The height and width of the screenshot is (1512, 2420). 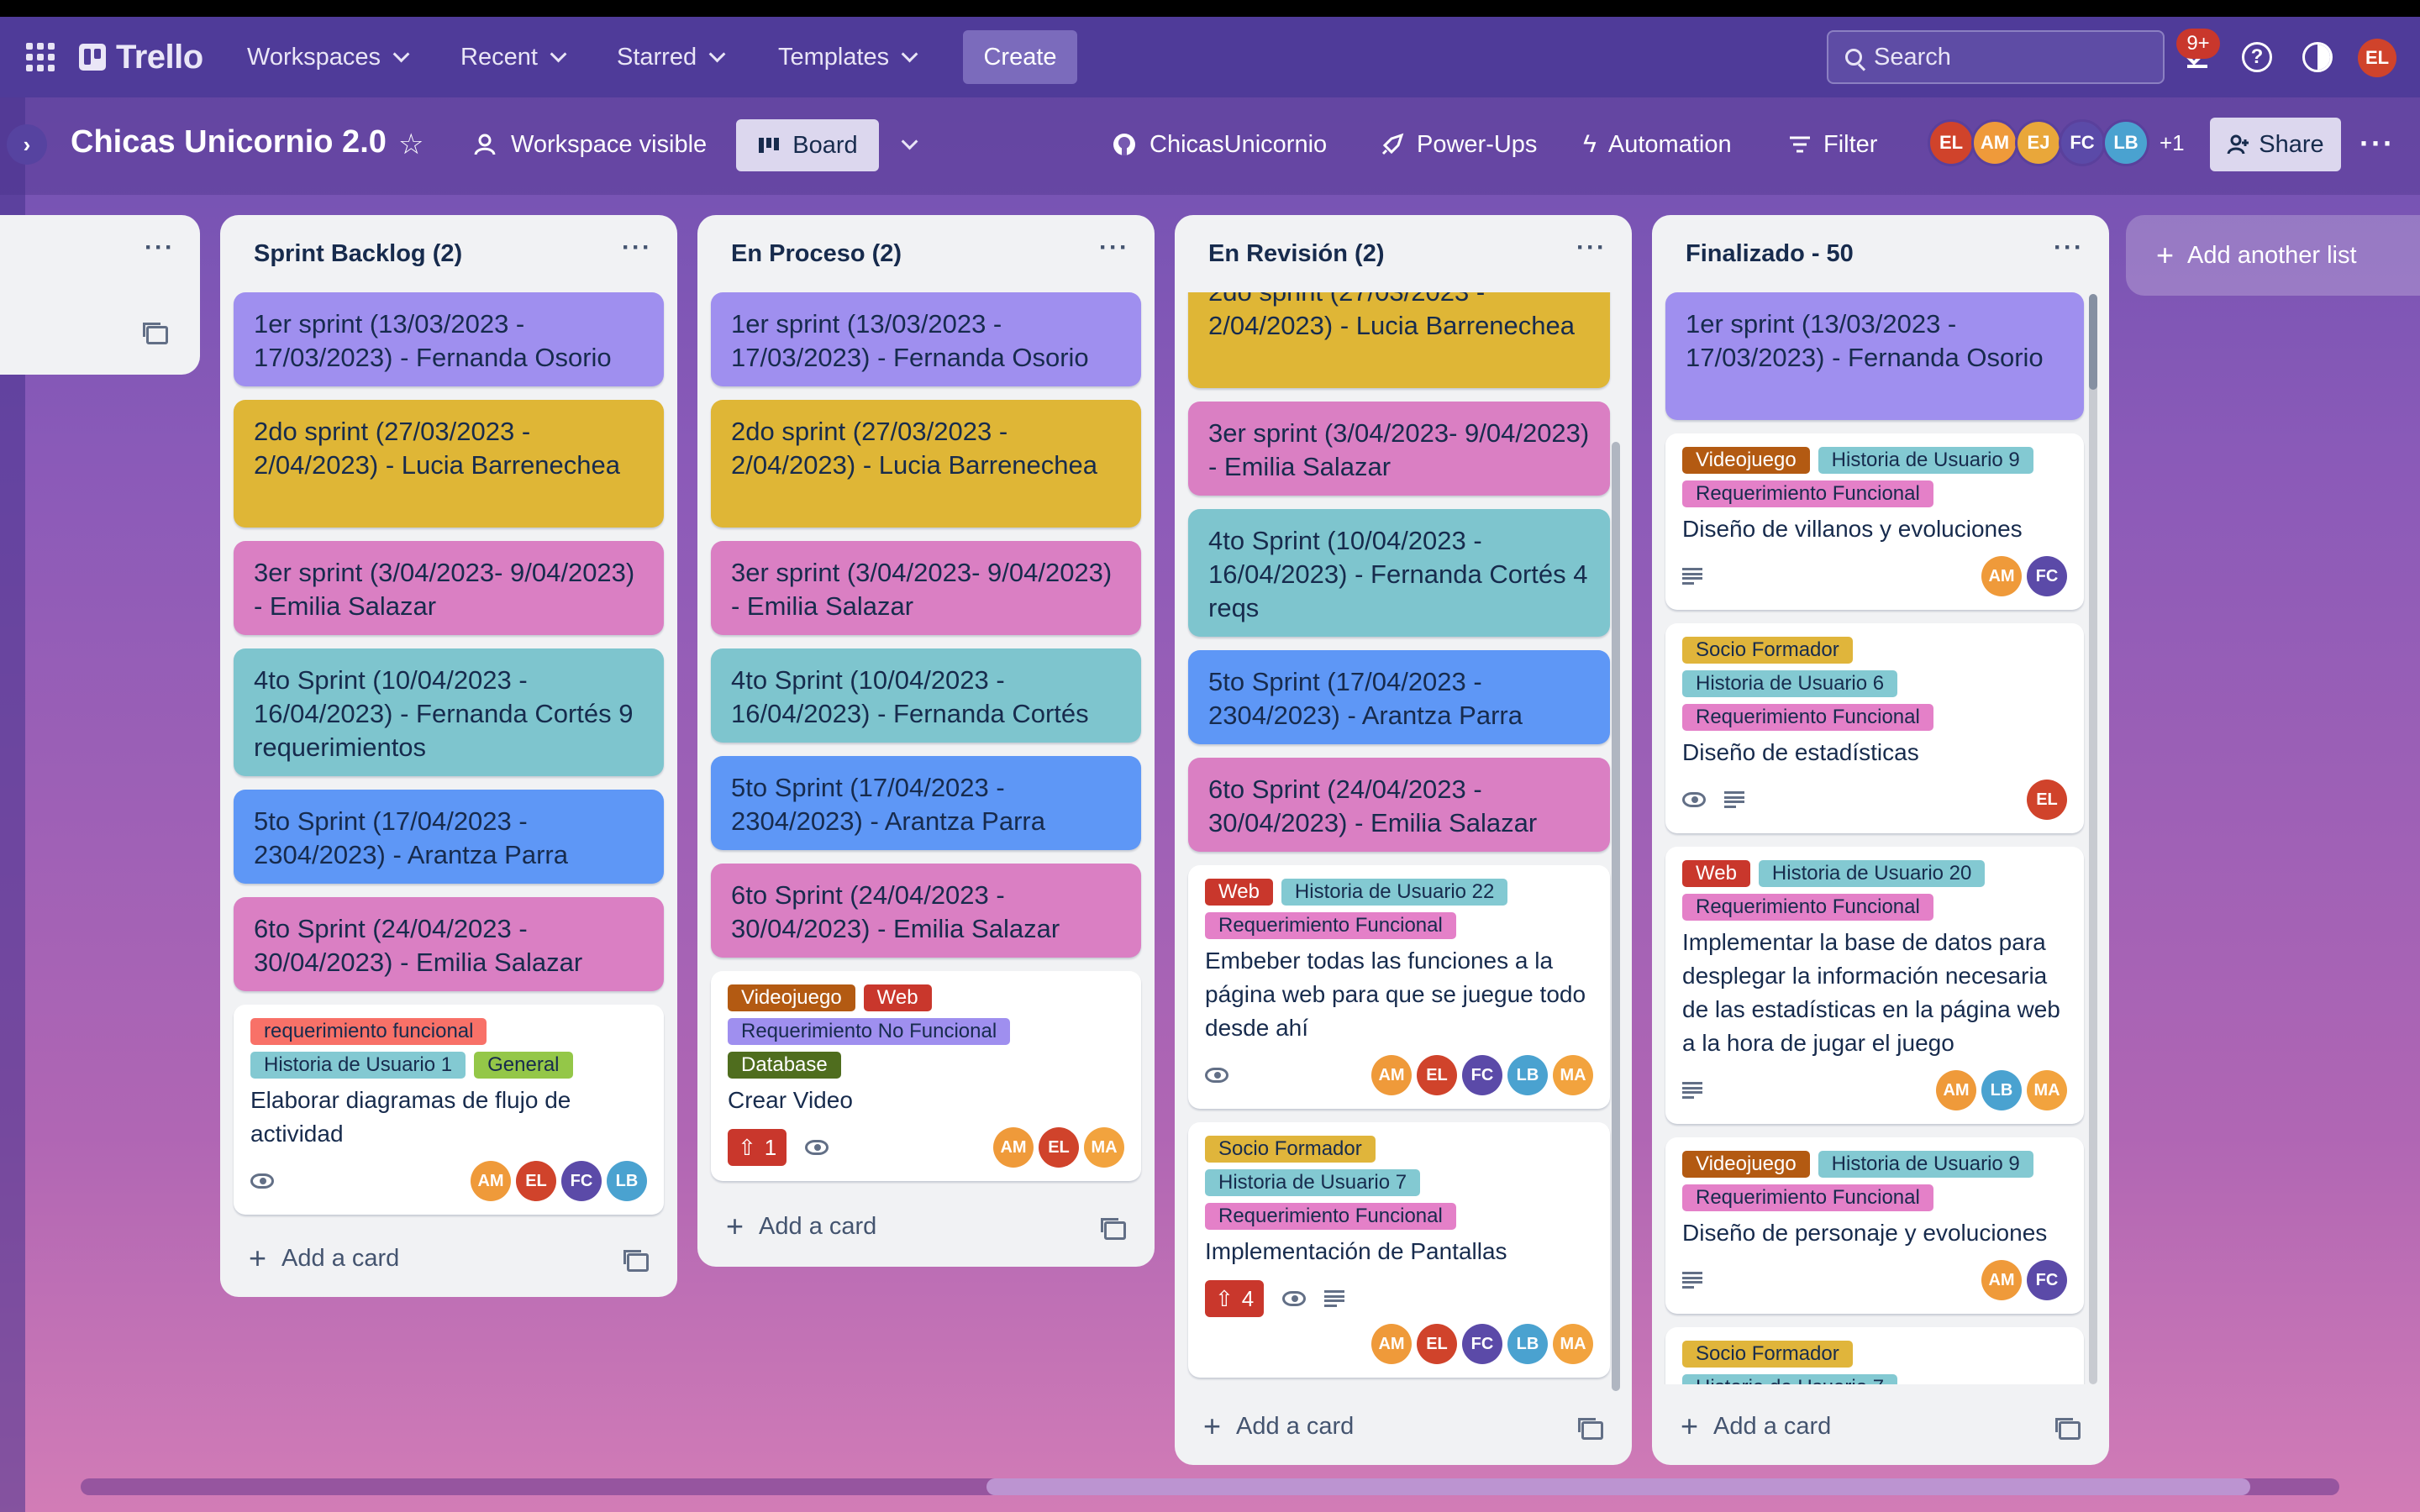 I want to click on sidebar-expand-icon: ›, so click(x=27, y=144).